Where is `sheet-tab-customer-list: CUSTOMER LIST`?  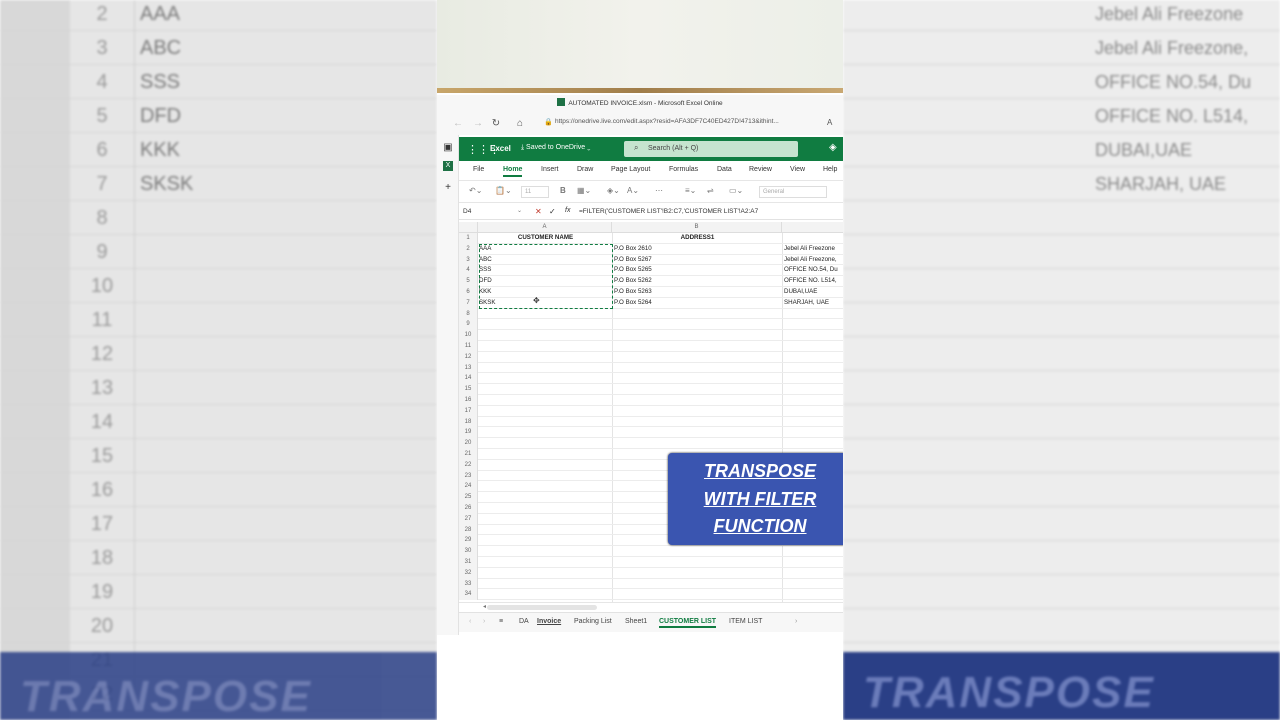
sheet-tab-customer-list: CUSTOMER LIST is located at coordinates (688, 623).